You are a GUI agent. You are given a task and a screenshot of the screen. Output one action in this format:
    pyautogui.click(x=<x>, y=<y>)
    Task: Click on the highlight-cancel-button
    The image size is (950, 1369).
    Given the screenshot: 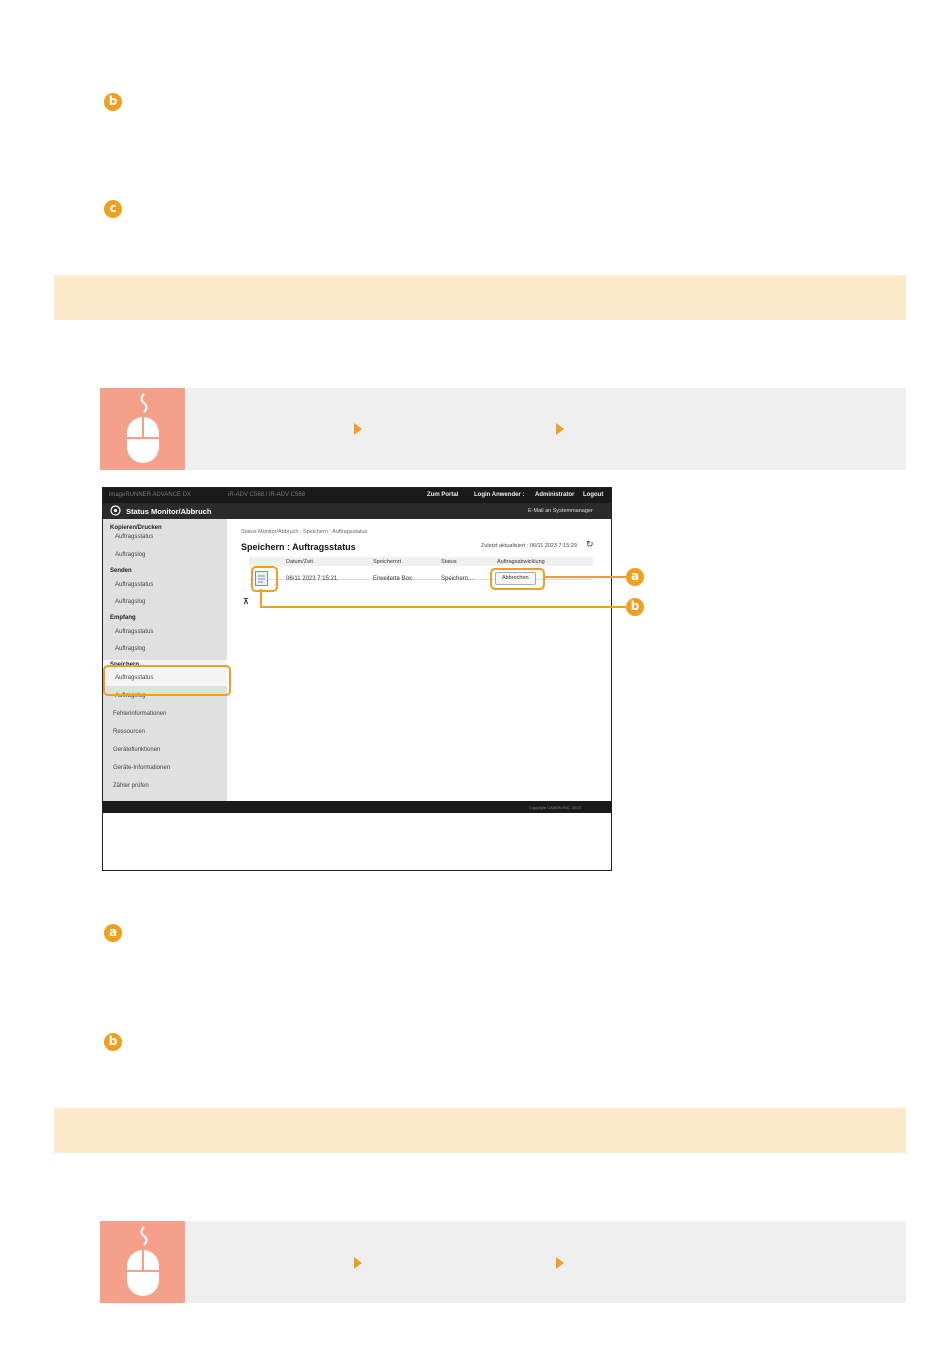 What is the action you would take?
    pyautogui.click(x=517, y=579)
    